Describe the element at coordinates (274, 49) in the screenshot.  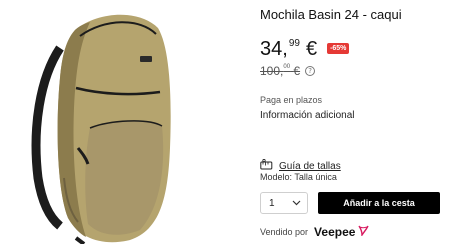
I see `current-price: 34,` at that location.